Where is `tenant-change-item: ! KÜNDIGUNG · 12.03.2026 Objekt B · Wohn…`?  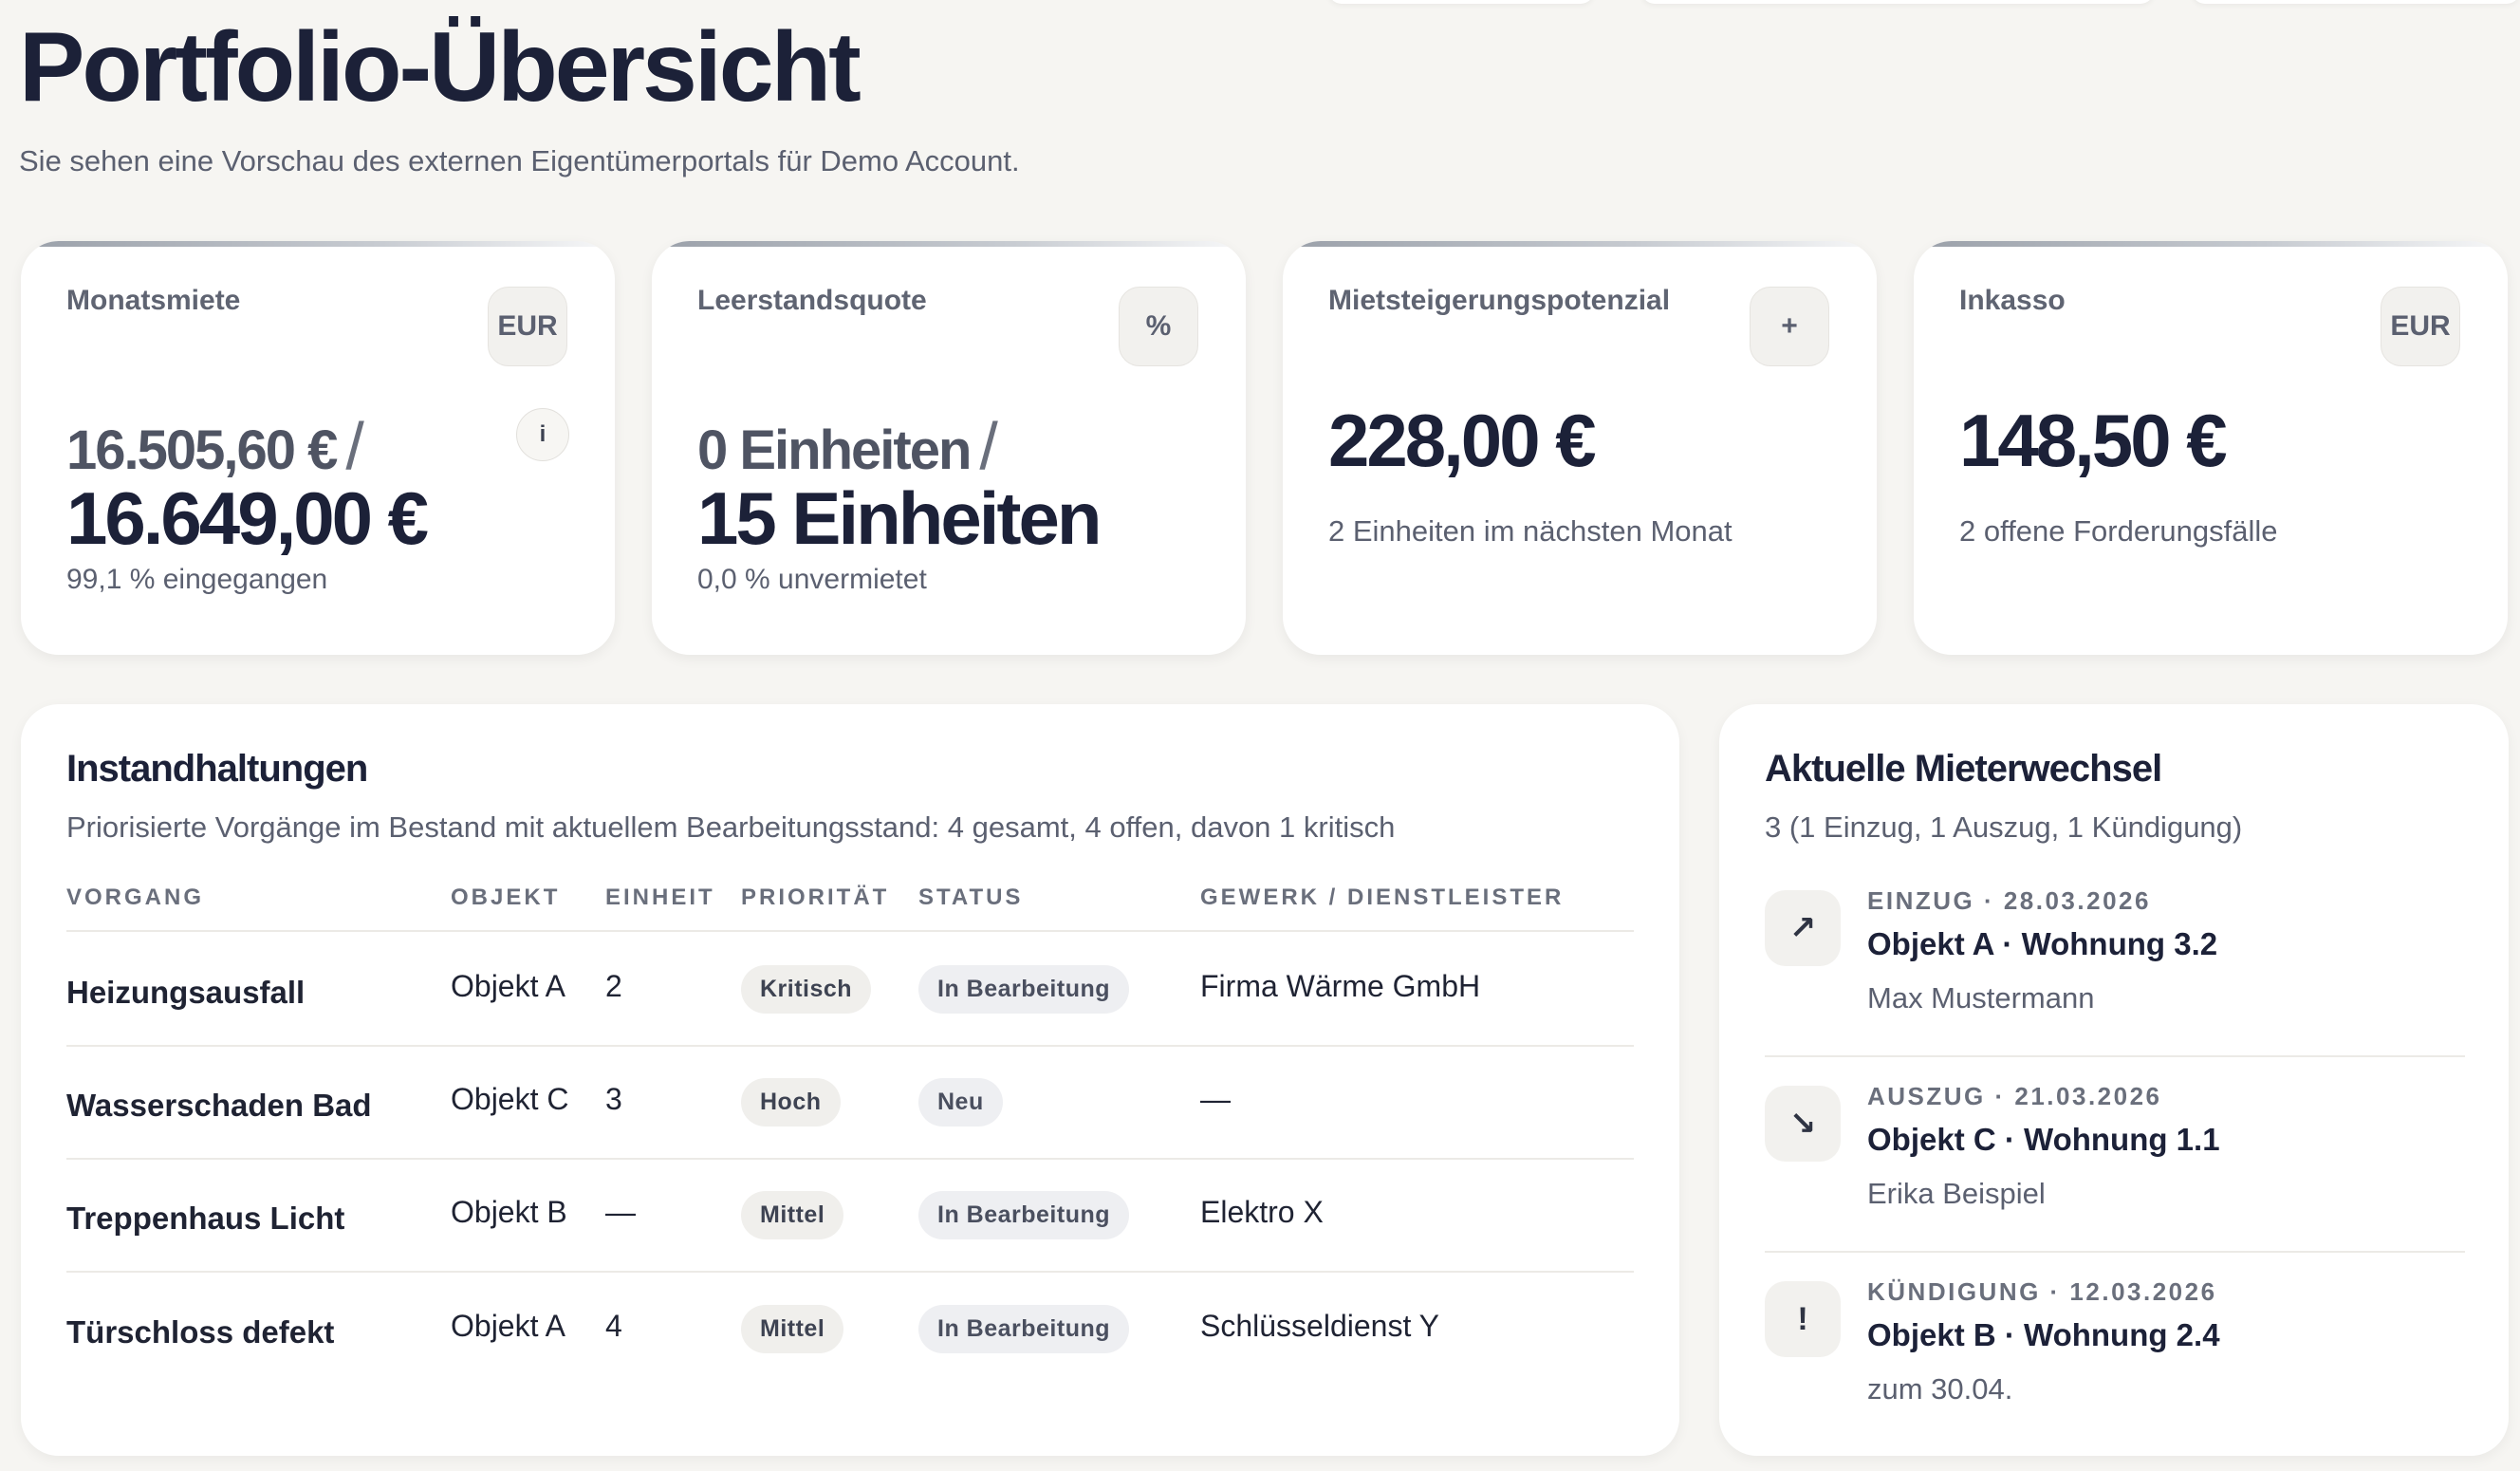 tenant-change-item: ! KÜNDIGUNG · 12.03.2026 Objekt B · Wohn… is located at coordinates (2115, 1350).